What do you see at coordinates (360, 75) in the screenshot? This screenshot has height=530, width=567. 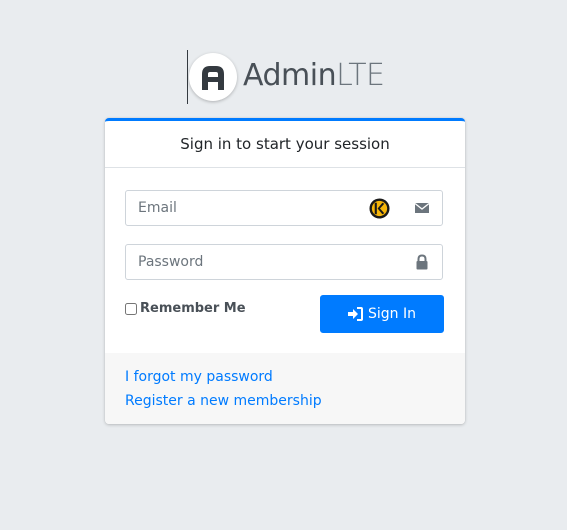 I see `brand-name-light: LTE` at bounding box center [360, 75].